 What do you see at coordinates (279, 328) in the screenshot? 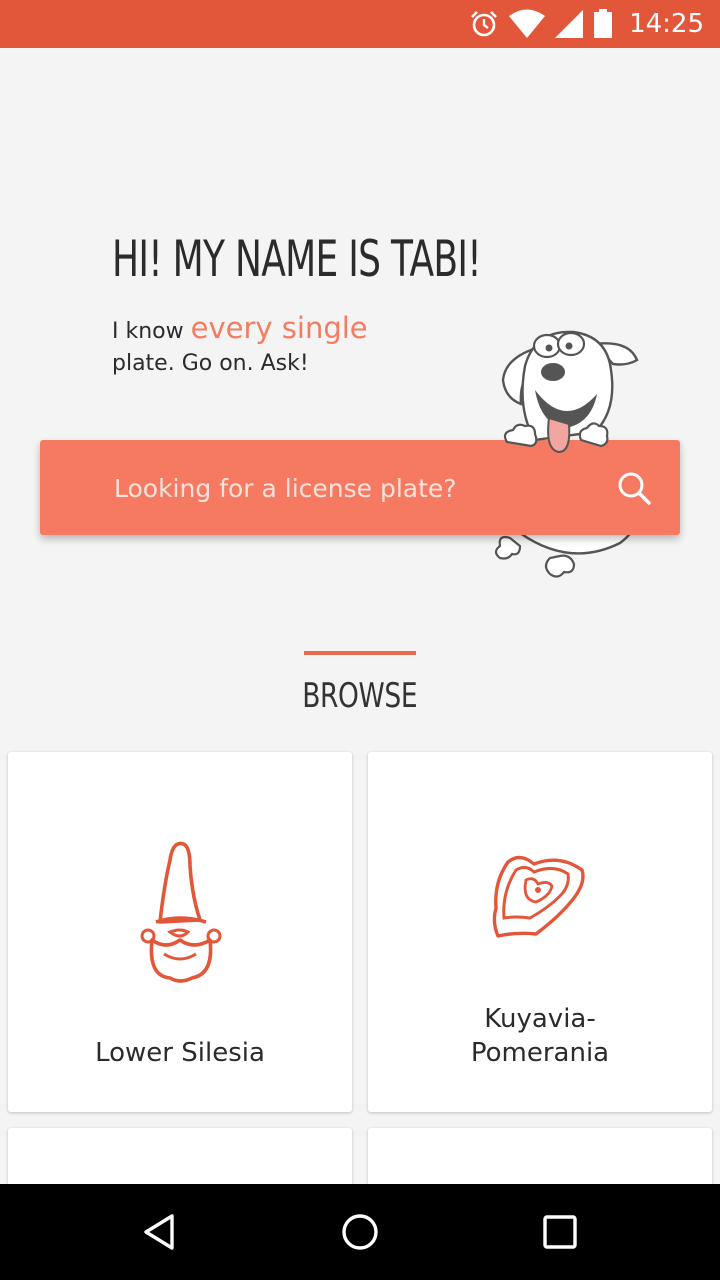
I see `tagline-accent: every single` at bounding box center [279, 328].